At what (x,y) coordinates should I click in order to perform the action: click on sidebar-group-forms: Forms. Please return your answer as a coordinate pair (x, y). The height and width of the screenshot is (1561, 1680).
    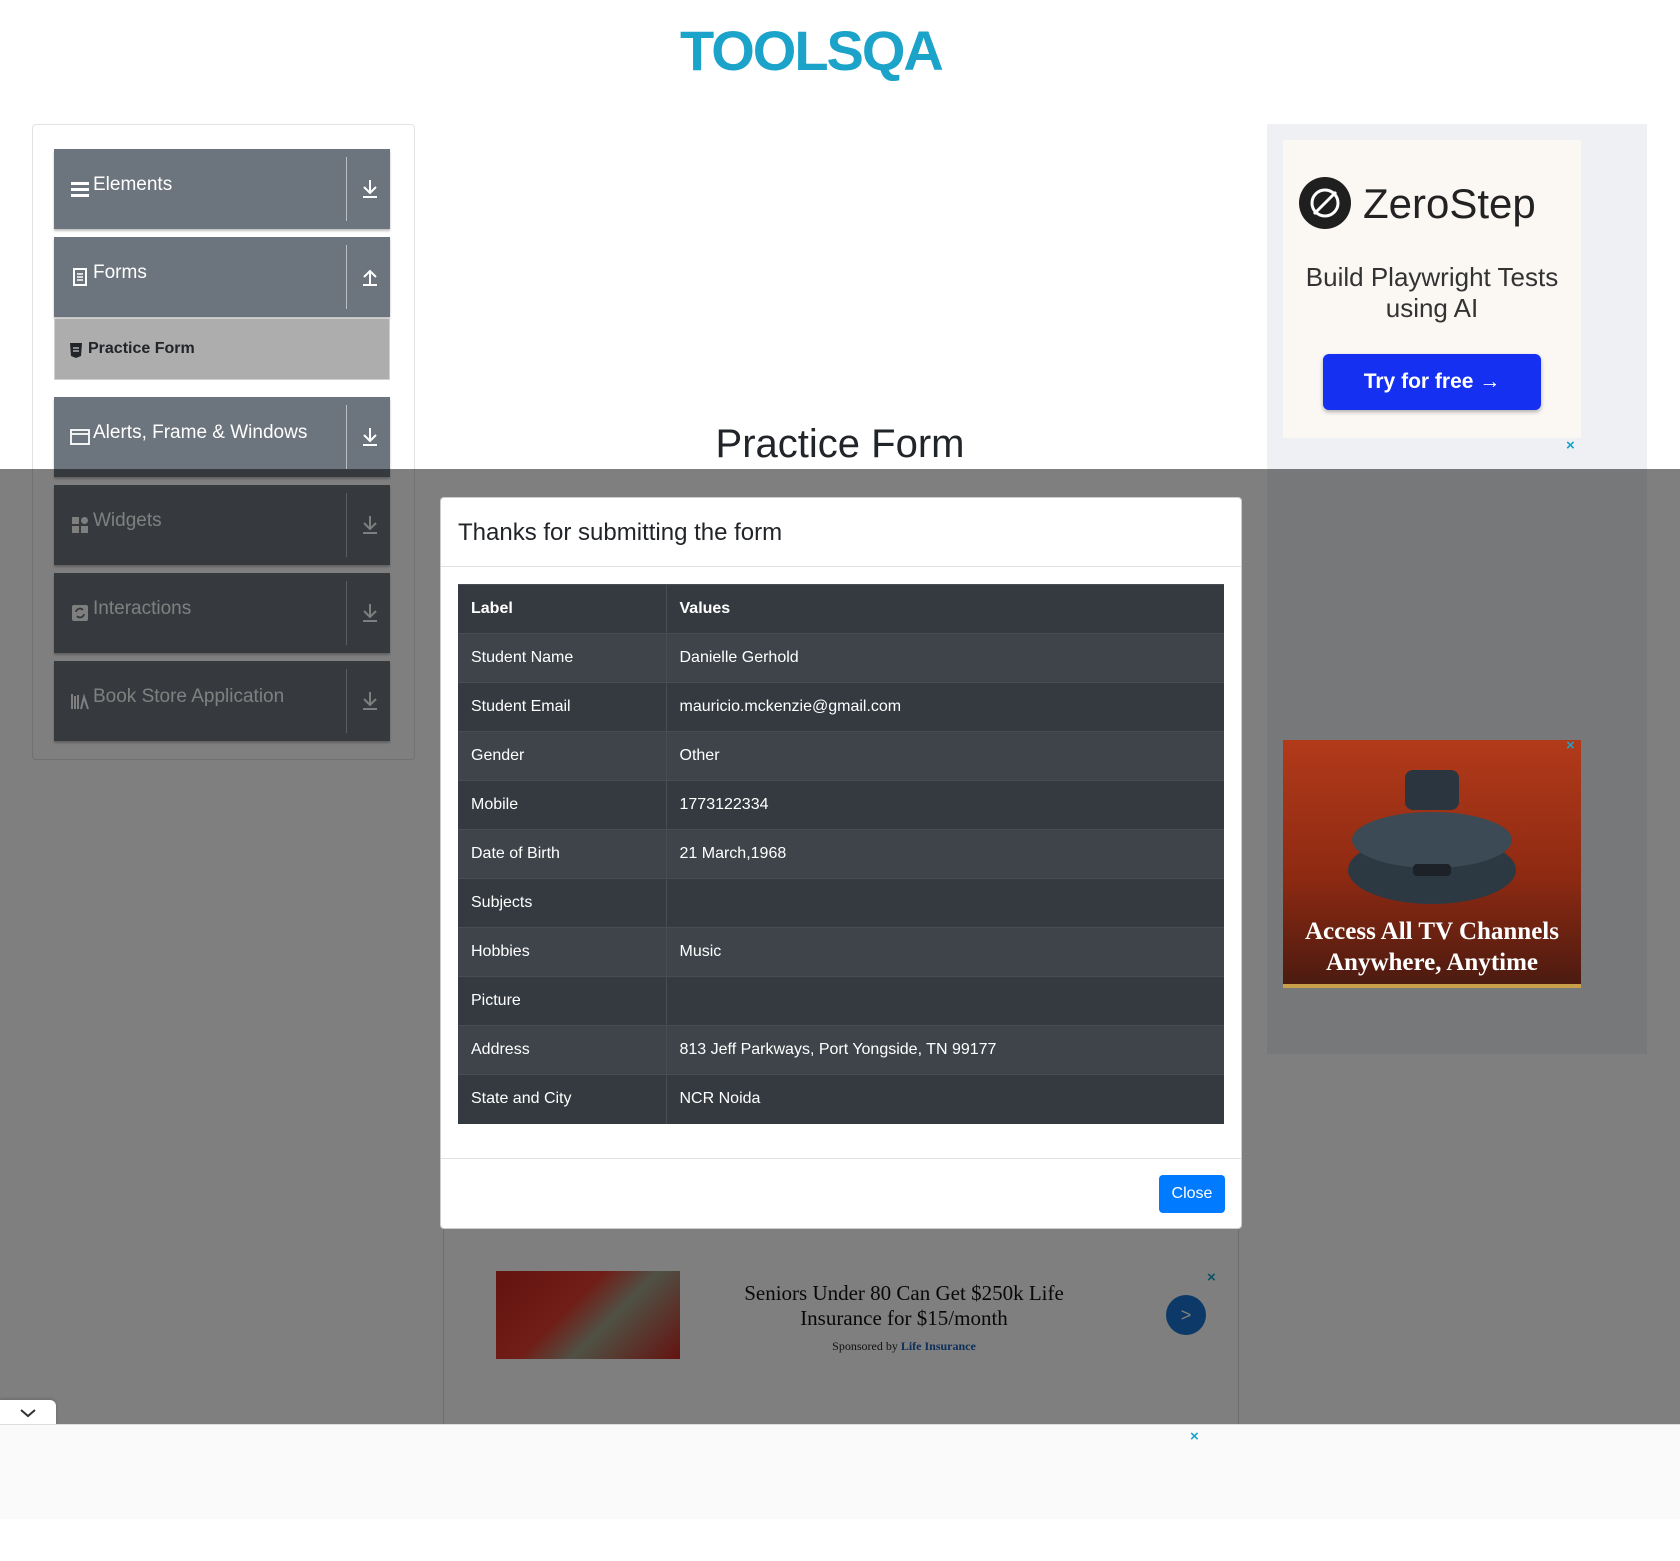
    Looking at the image, I should click on (222, 277).